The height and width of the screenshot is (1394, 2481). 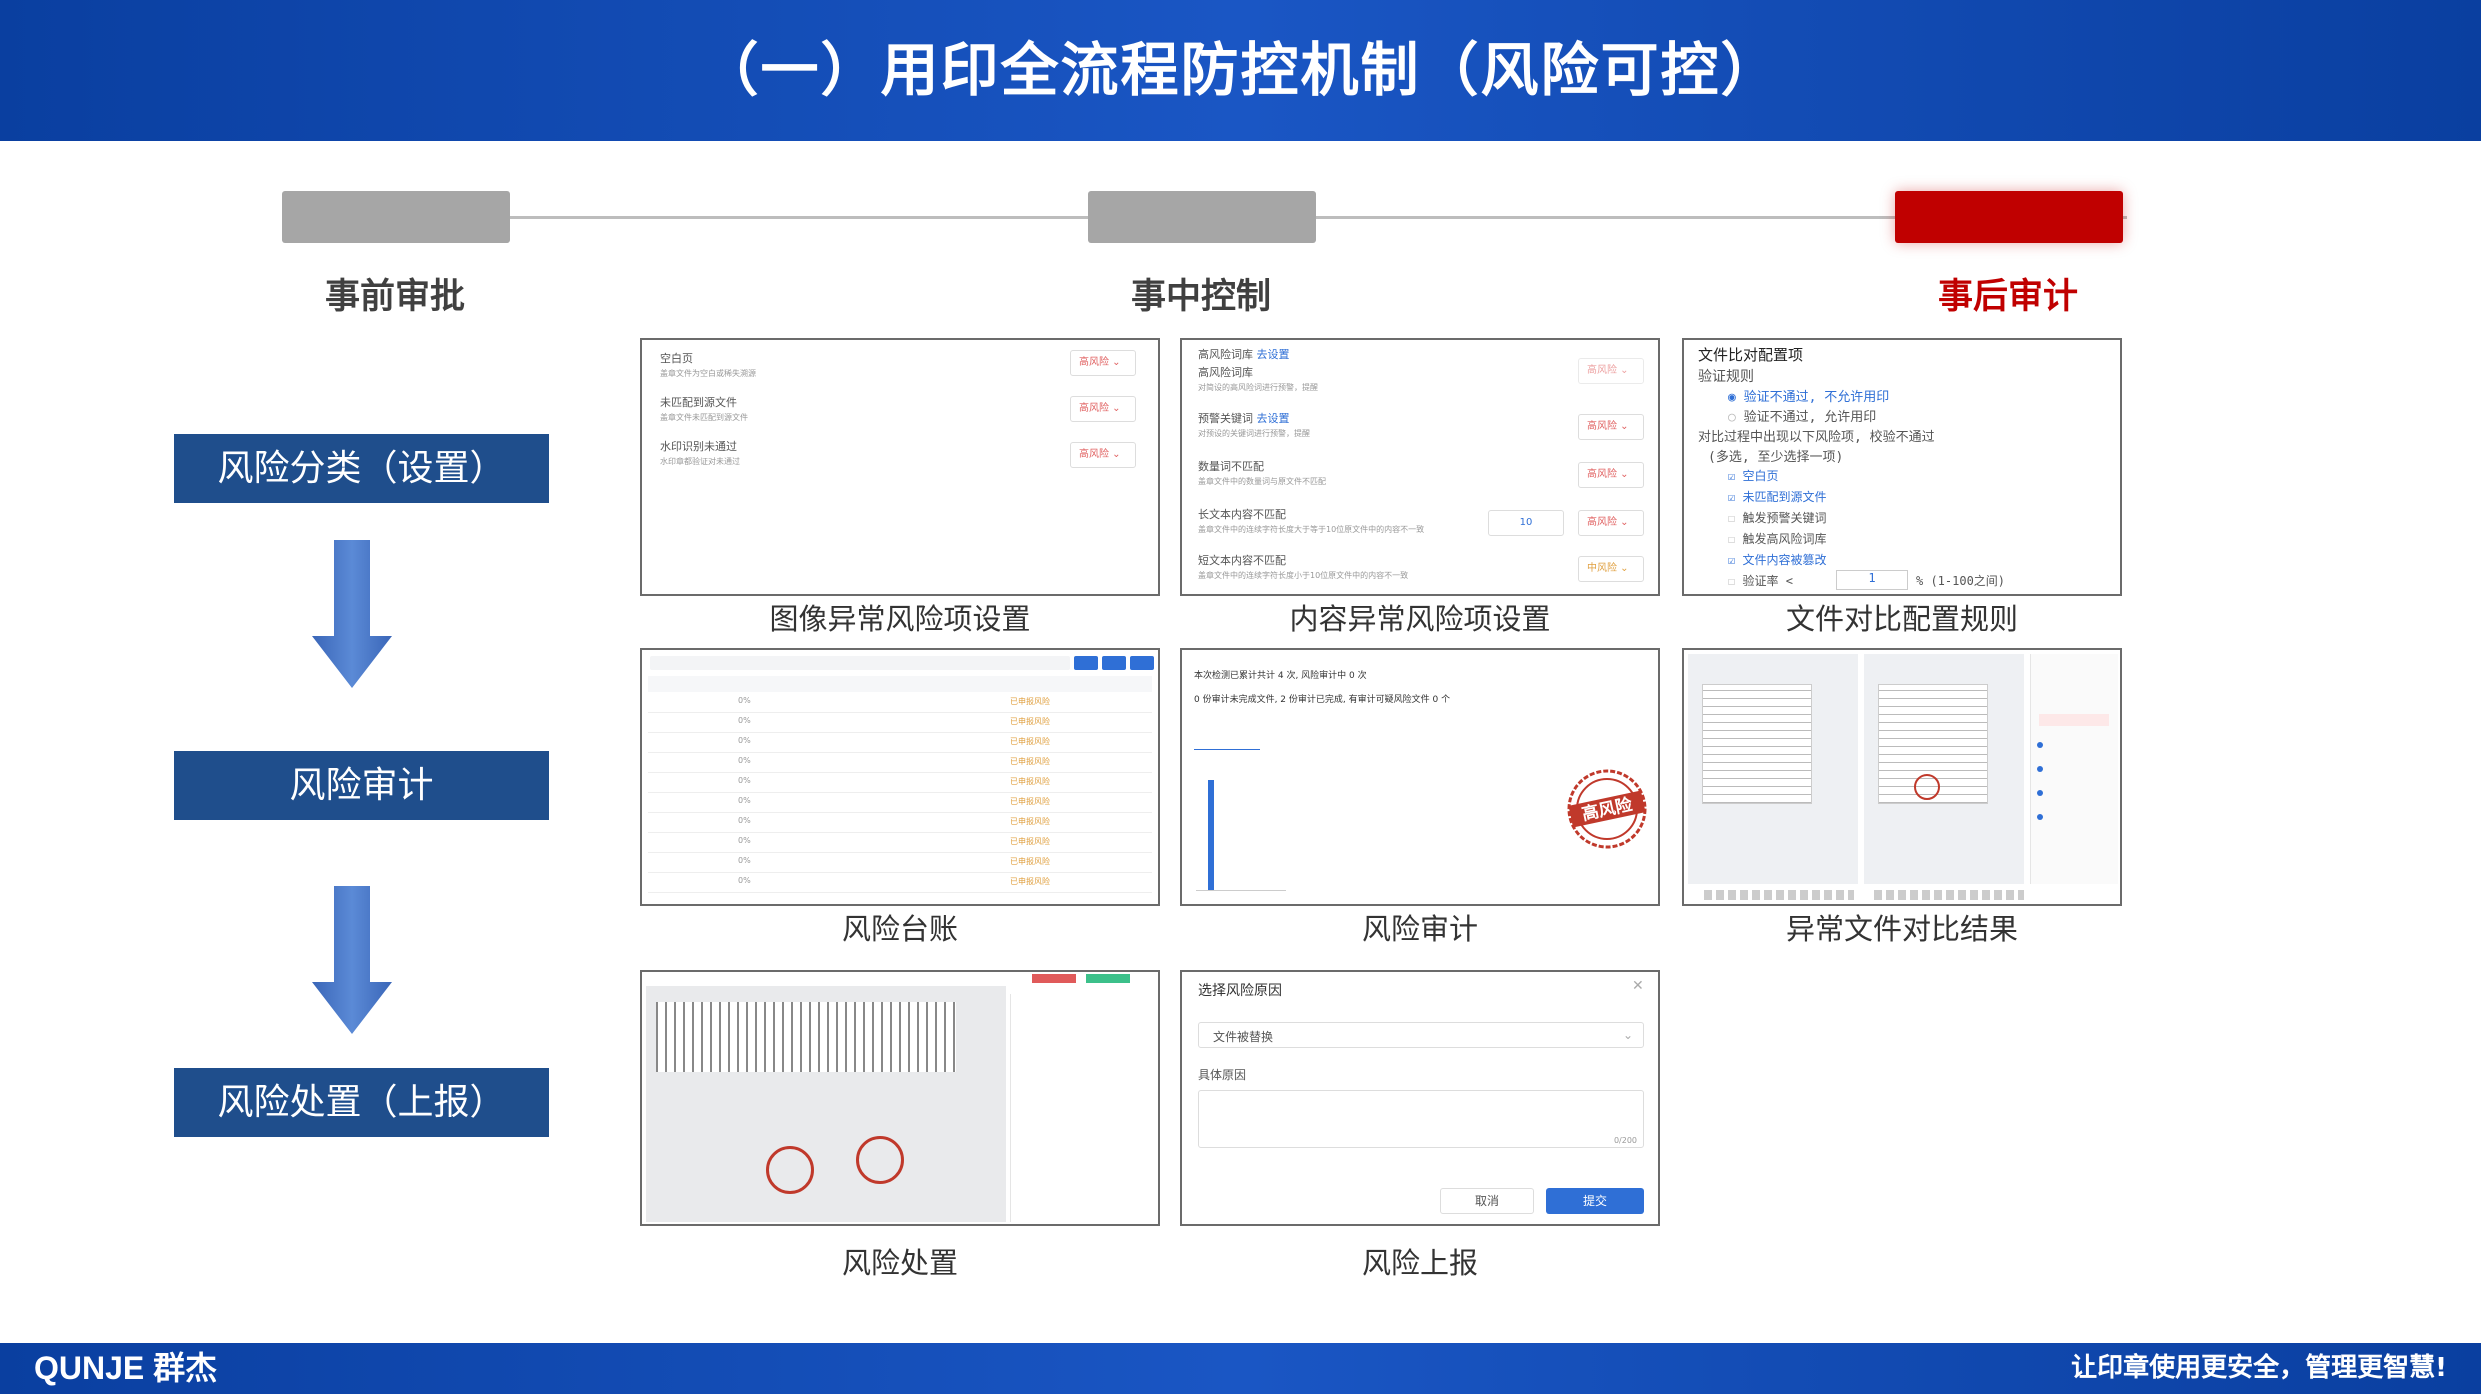 What do you see at coordinates (698, 402) in the screenshot?
I see `risk-item-title: 未匹配到源文件` at bounding box center [698, 402].